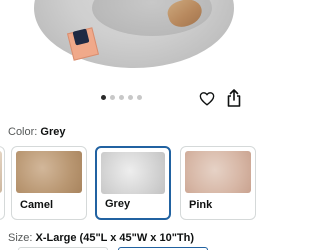 This screenshot has width=320, height=250. I want to click on share-icon, so click(234, 98).